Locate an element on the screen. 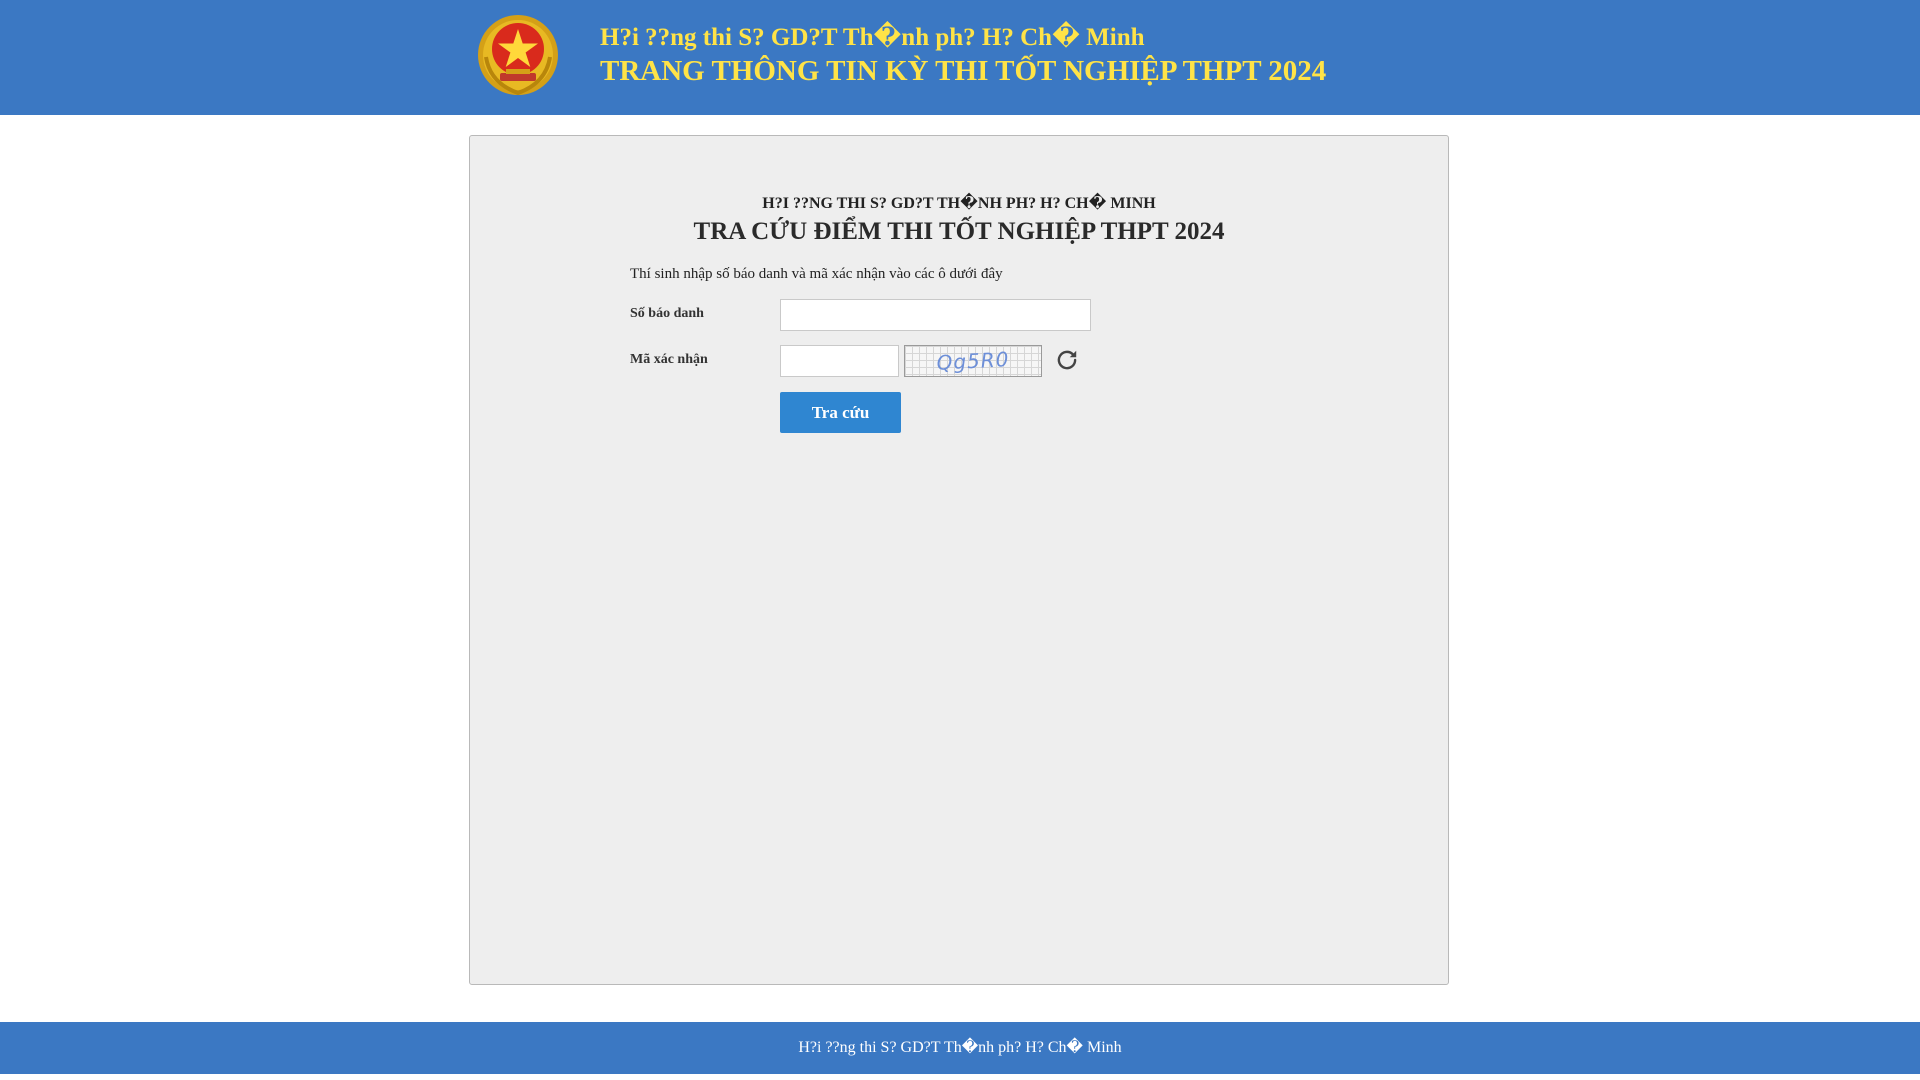 The width and height of the screenshot is (1920, 1080). candidate-number-input is located at coordinates (935, 315).